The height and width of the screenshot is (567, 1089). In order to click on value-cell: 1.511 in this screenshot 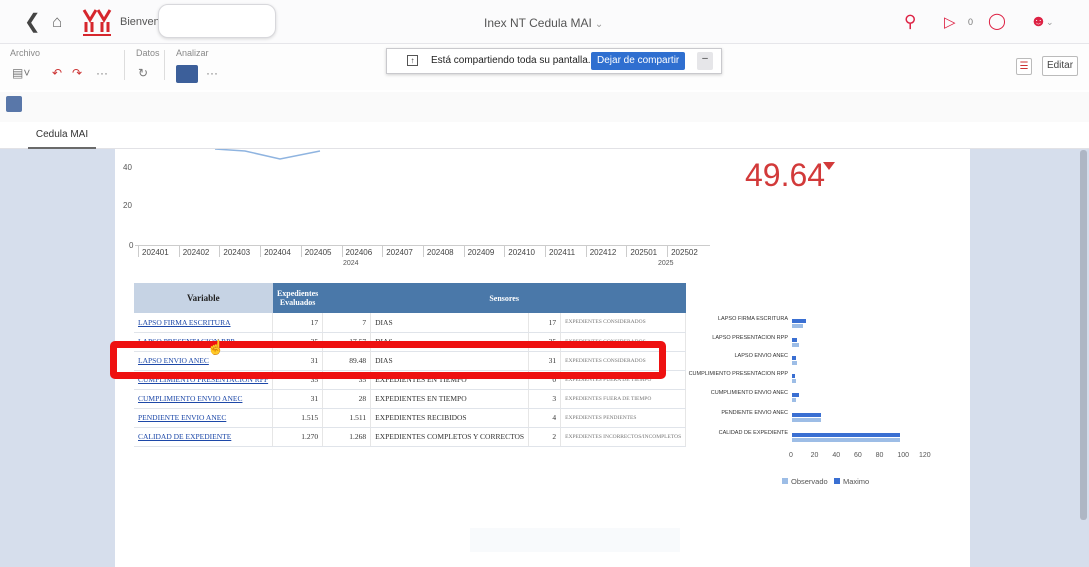, I will do `click(347, 418)`.